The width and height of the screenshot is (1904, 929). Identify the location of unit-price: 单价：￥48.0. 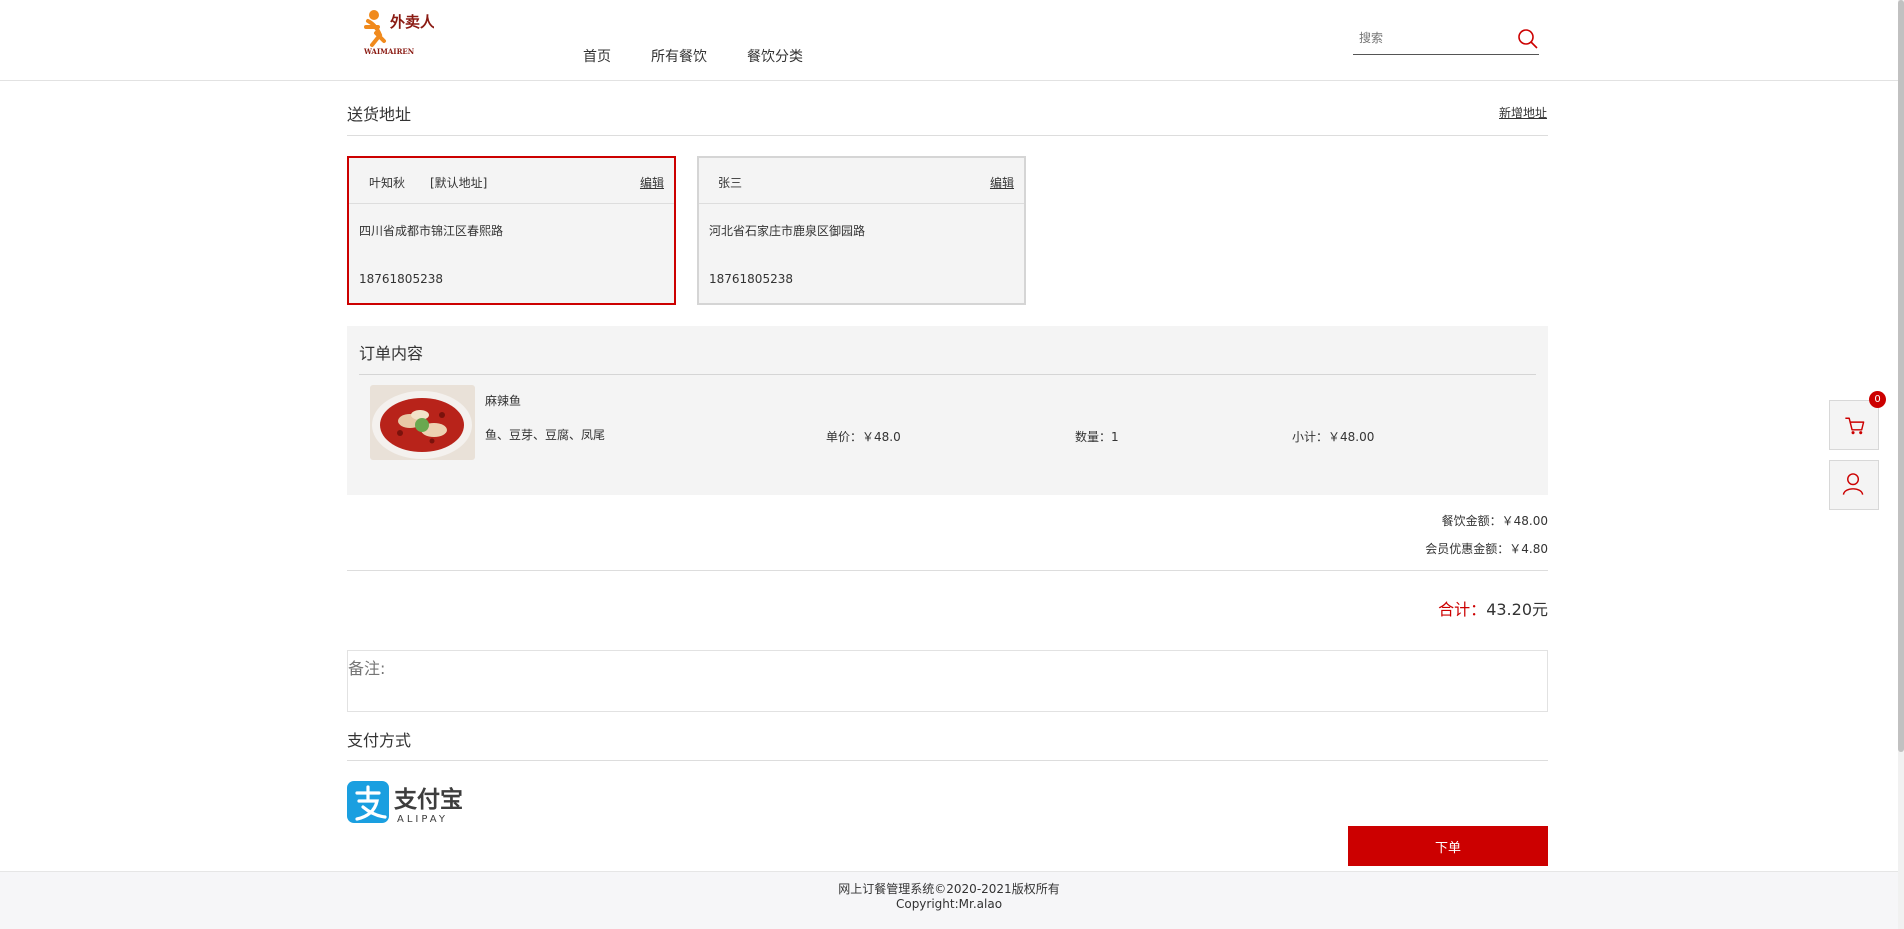
(863, 437).